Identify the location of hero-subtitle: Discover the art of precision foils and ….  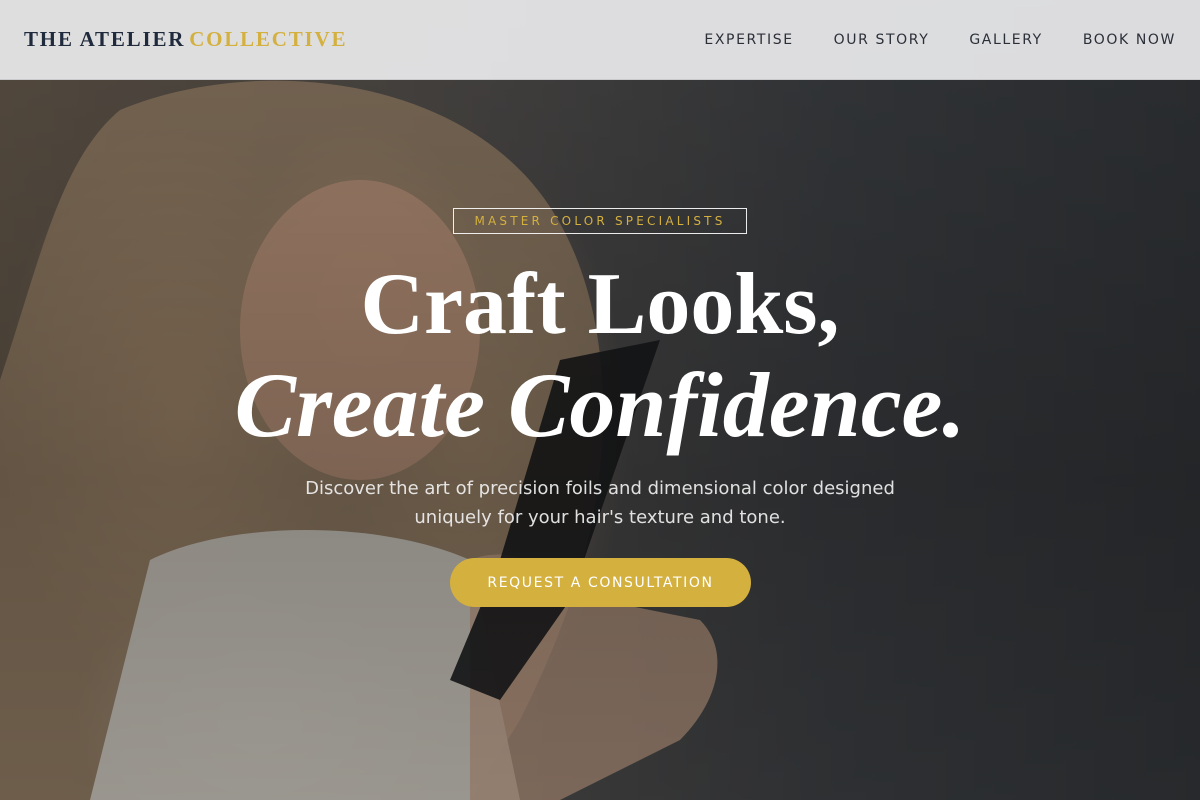
(600, 503).